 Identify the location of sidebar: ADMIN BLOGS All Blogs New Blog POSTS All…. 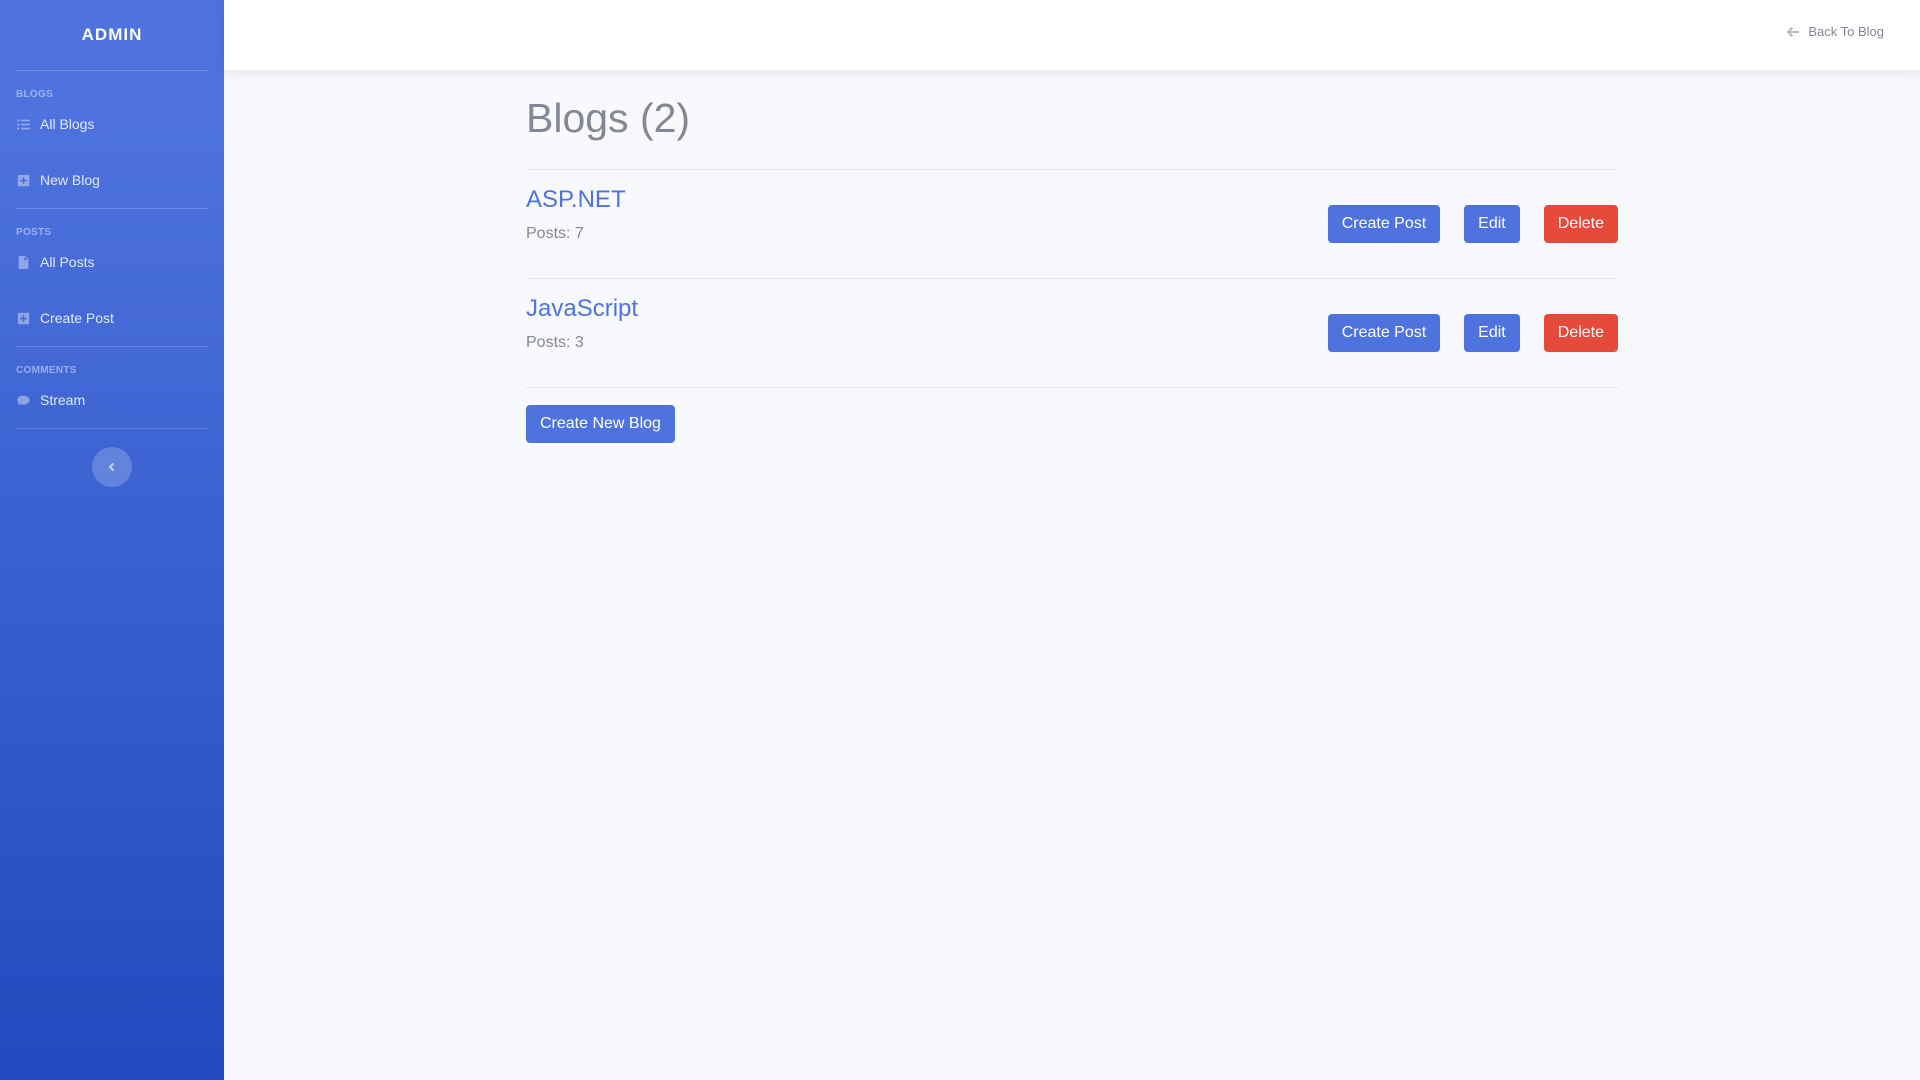
(112, 540).